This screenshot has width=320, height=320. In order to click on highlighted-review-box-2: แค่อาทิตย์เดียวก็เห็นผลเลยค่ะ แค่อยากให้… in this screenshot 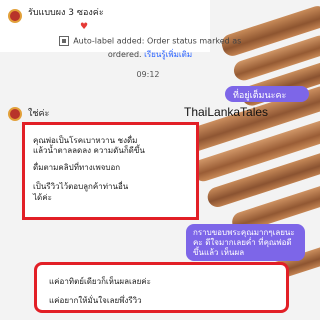, I will do `click(161, 287)`.